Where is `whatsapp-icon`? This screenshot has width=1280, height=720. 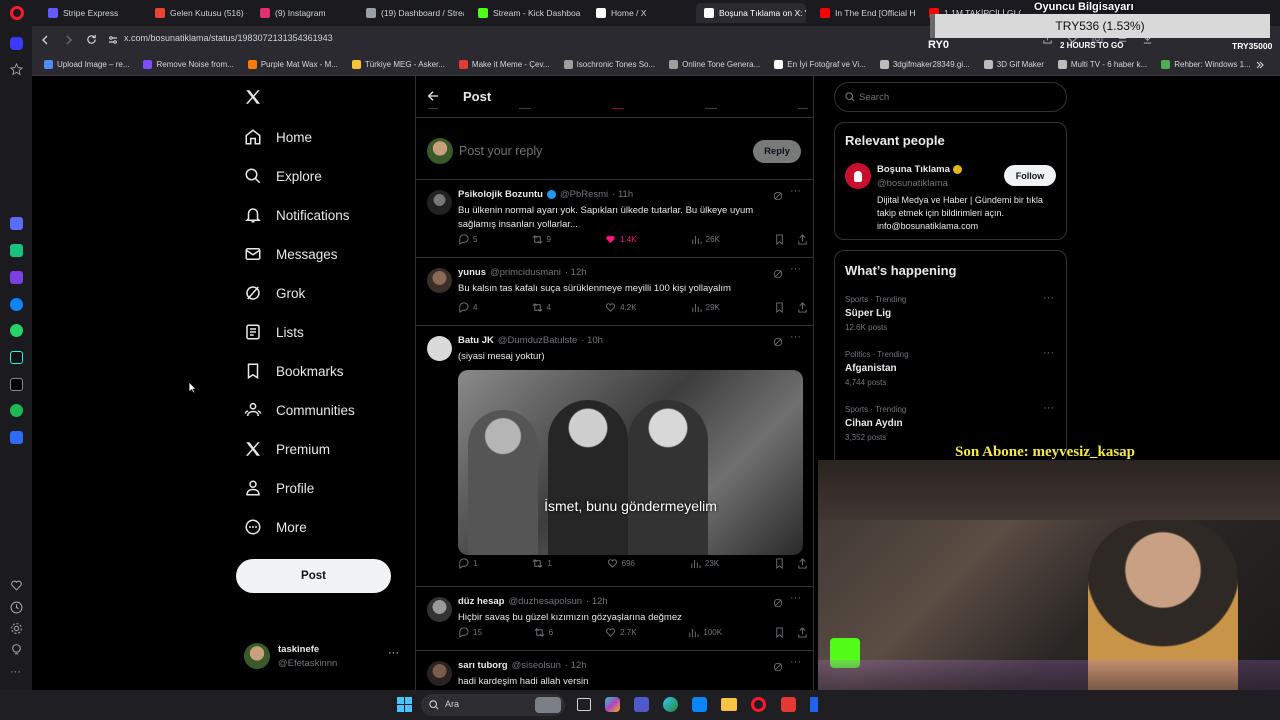
whatsapp-icon is located at coordinates (16, 330).